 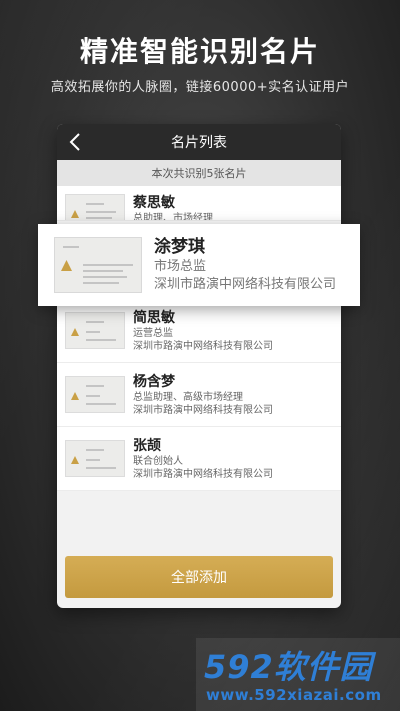 I want to click on subheadline: 高效拓展你的人脉圈，链接60000+实名认证用户, so click(x=200, y=87).